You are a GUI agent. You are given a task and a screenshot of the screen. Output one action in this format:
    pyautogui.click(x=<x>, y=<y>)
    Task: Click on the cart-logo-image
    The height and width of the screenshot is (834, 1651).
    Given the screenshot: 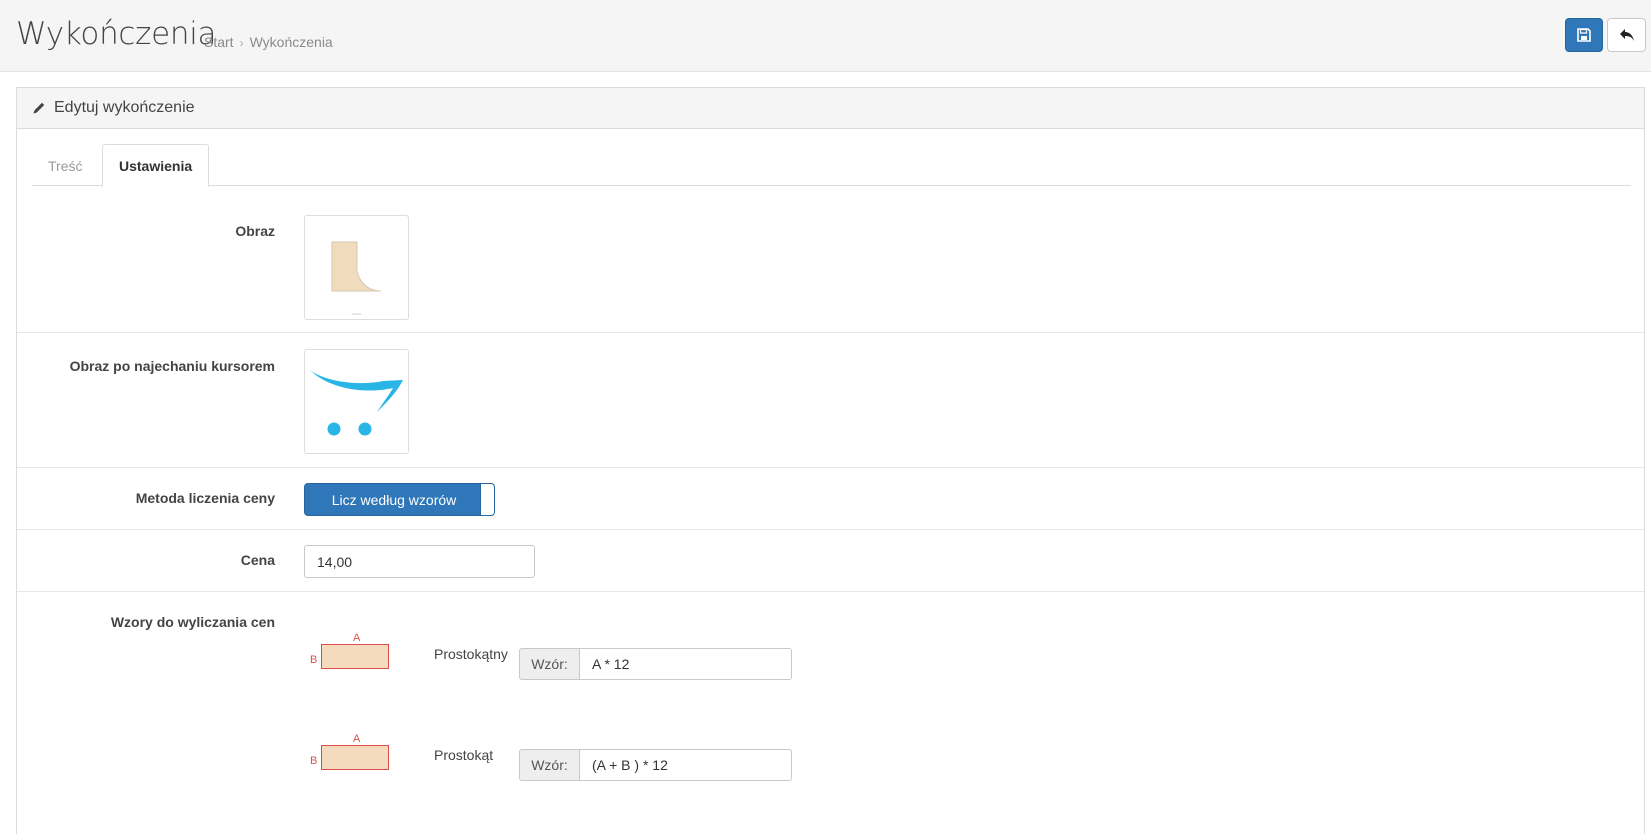 What is the action you would take?
    pyautogui.click(x=356, y=403)
    